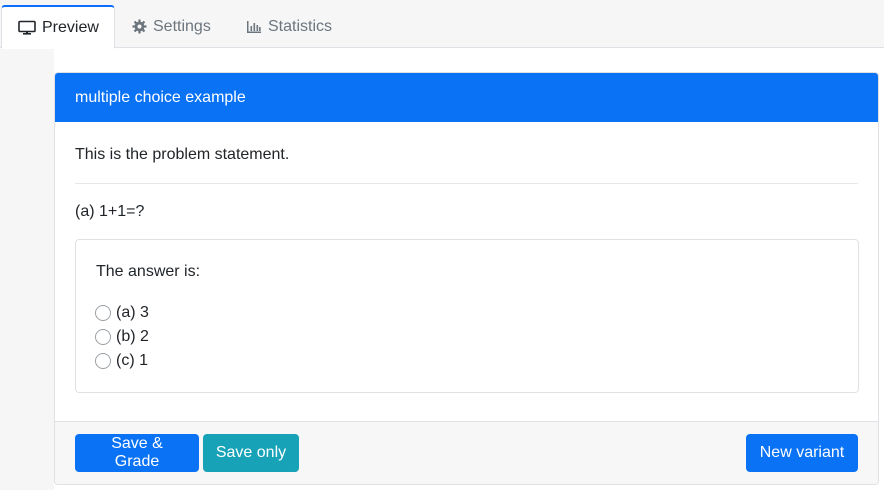 The image size is (884, 490). Describe the element at coordinates (110, 211) in the screenshot. I see `question-text: (a) 1+1=?` at that location.